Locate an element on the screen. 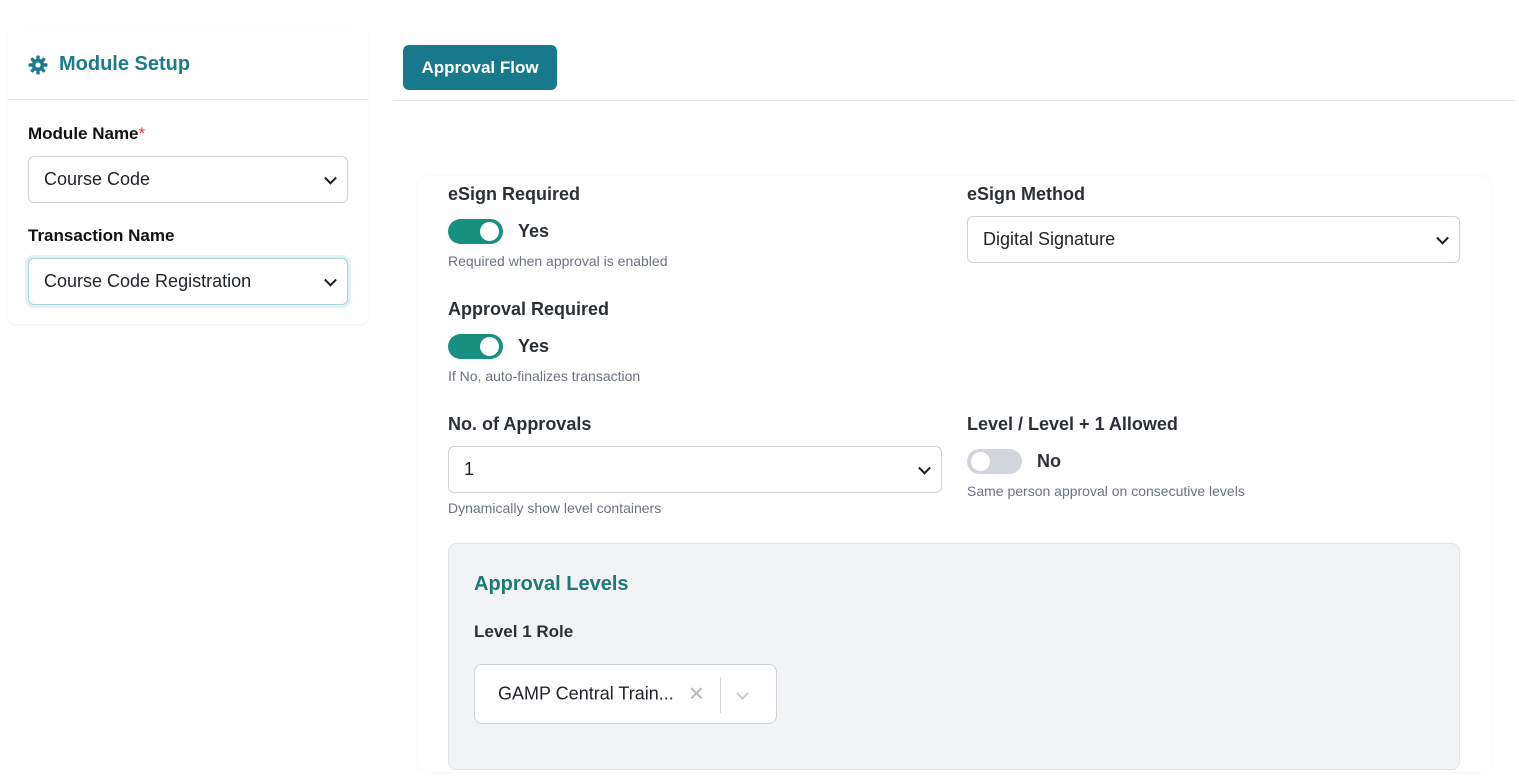 The width and height of the screenshot is (1519, 782). tab-approval-flow: Approval Flow is located at coordinates (480, 67).